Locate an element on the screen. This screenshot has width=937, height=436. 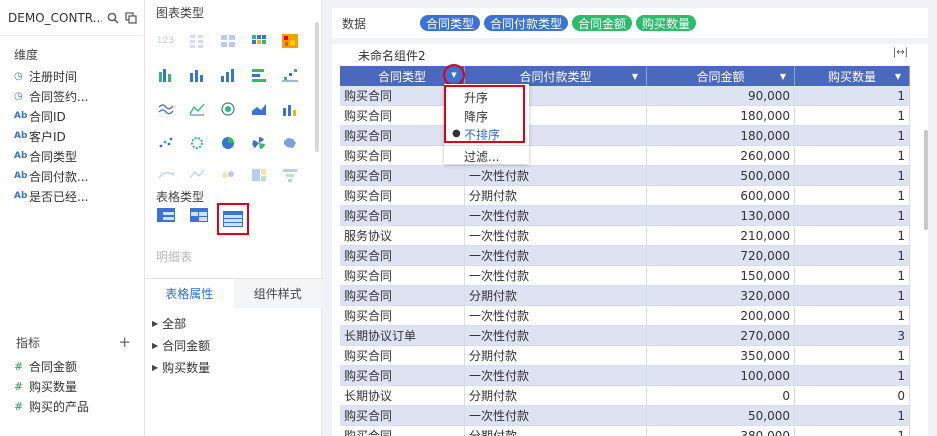
dimension-field: ◷ 注册时间 is located at coordinates (72, 76).